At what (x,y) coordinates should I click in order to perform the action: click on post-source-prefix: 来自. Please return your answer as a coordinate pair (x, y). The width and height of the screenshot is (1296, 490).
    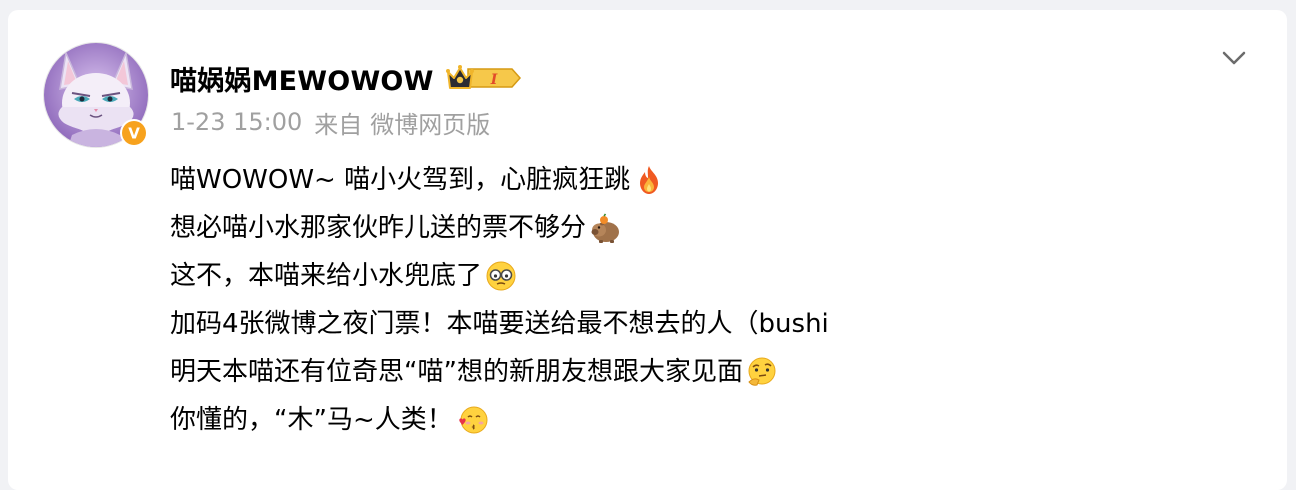
    Looking at the image, I should click on (338, 124).